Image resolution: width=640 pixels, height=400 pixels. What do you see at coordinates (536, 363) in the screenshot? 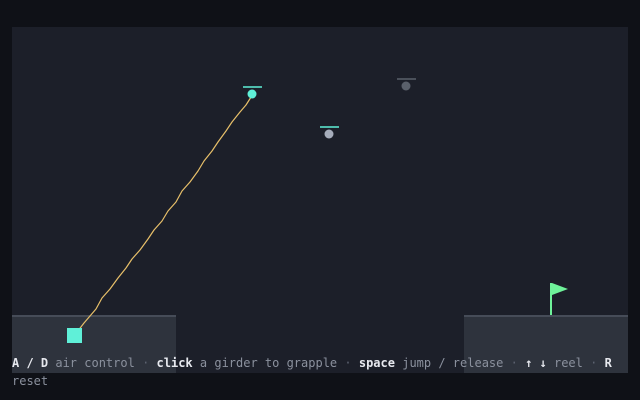
I see `control-key: ↑ ↓` at bounding box center [536, 363].